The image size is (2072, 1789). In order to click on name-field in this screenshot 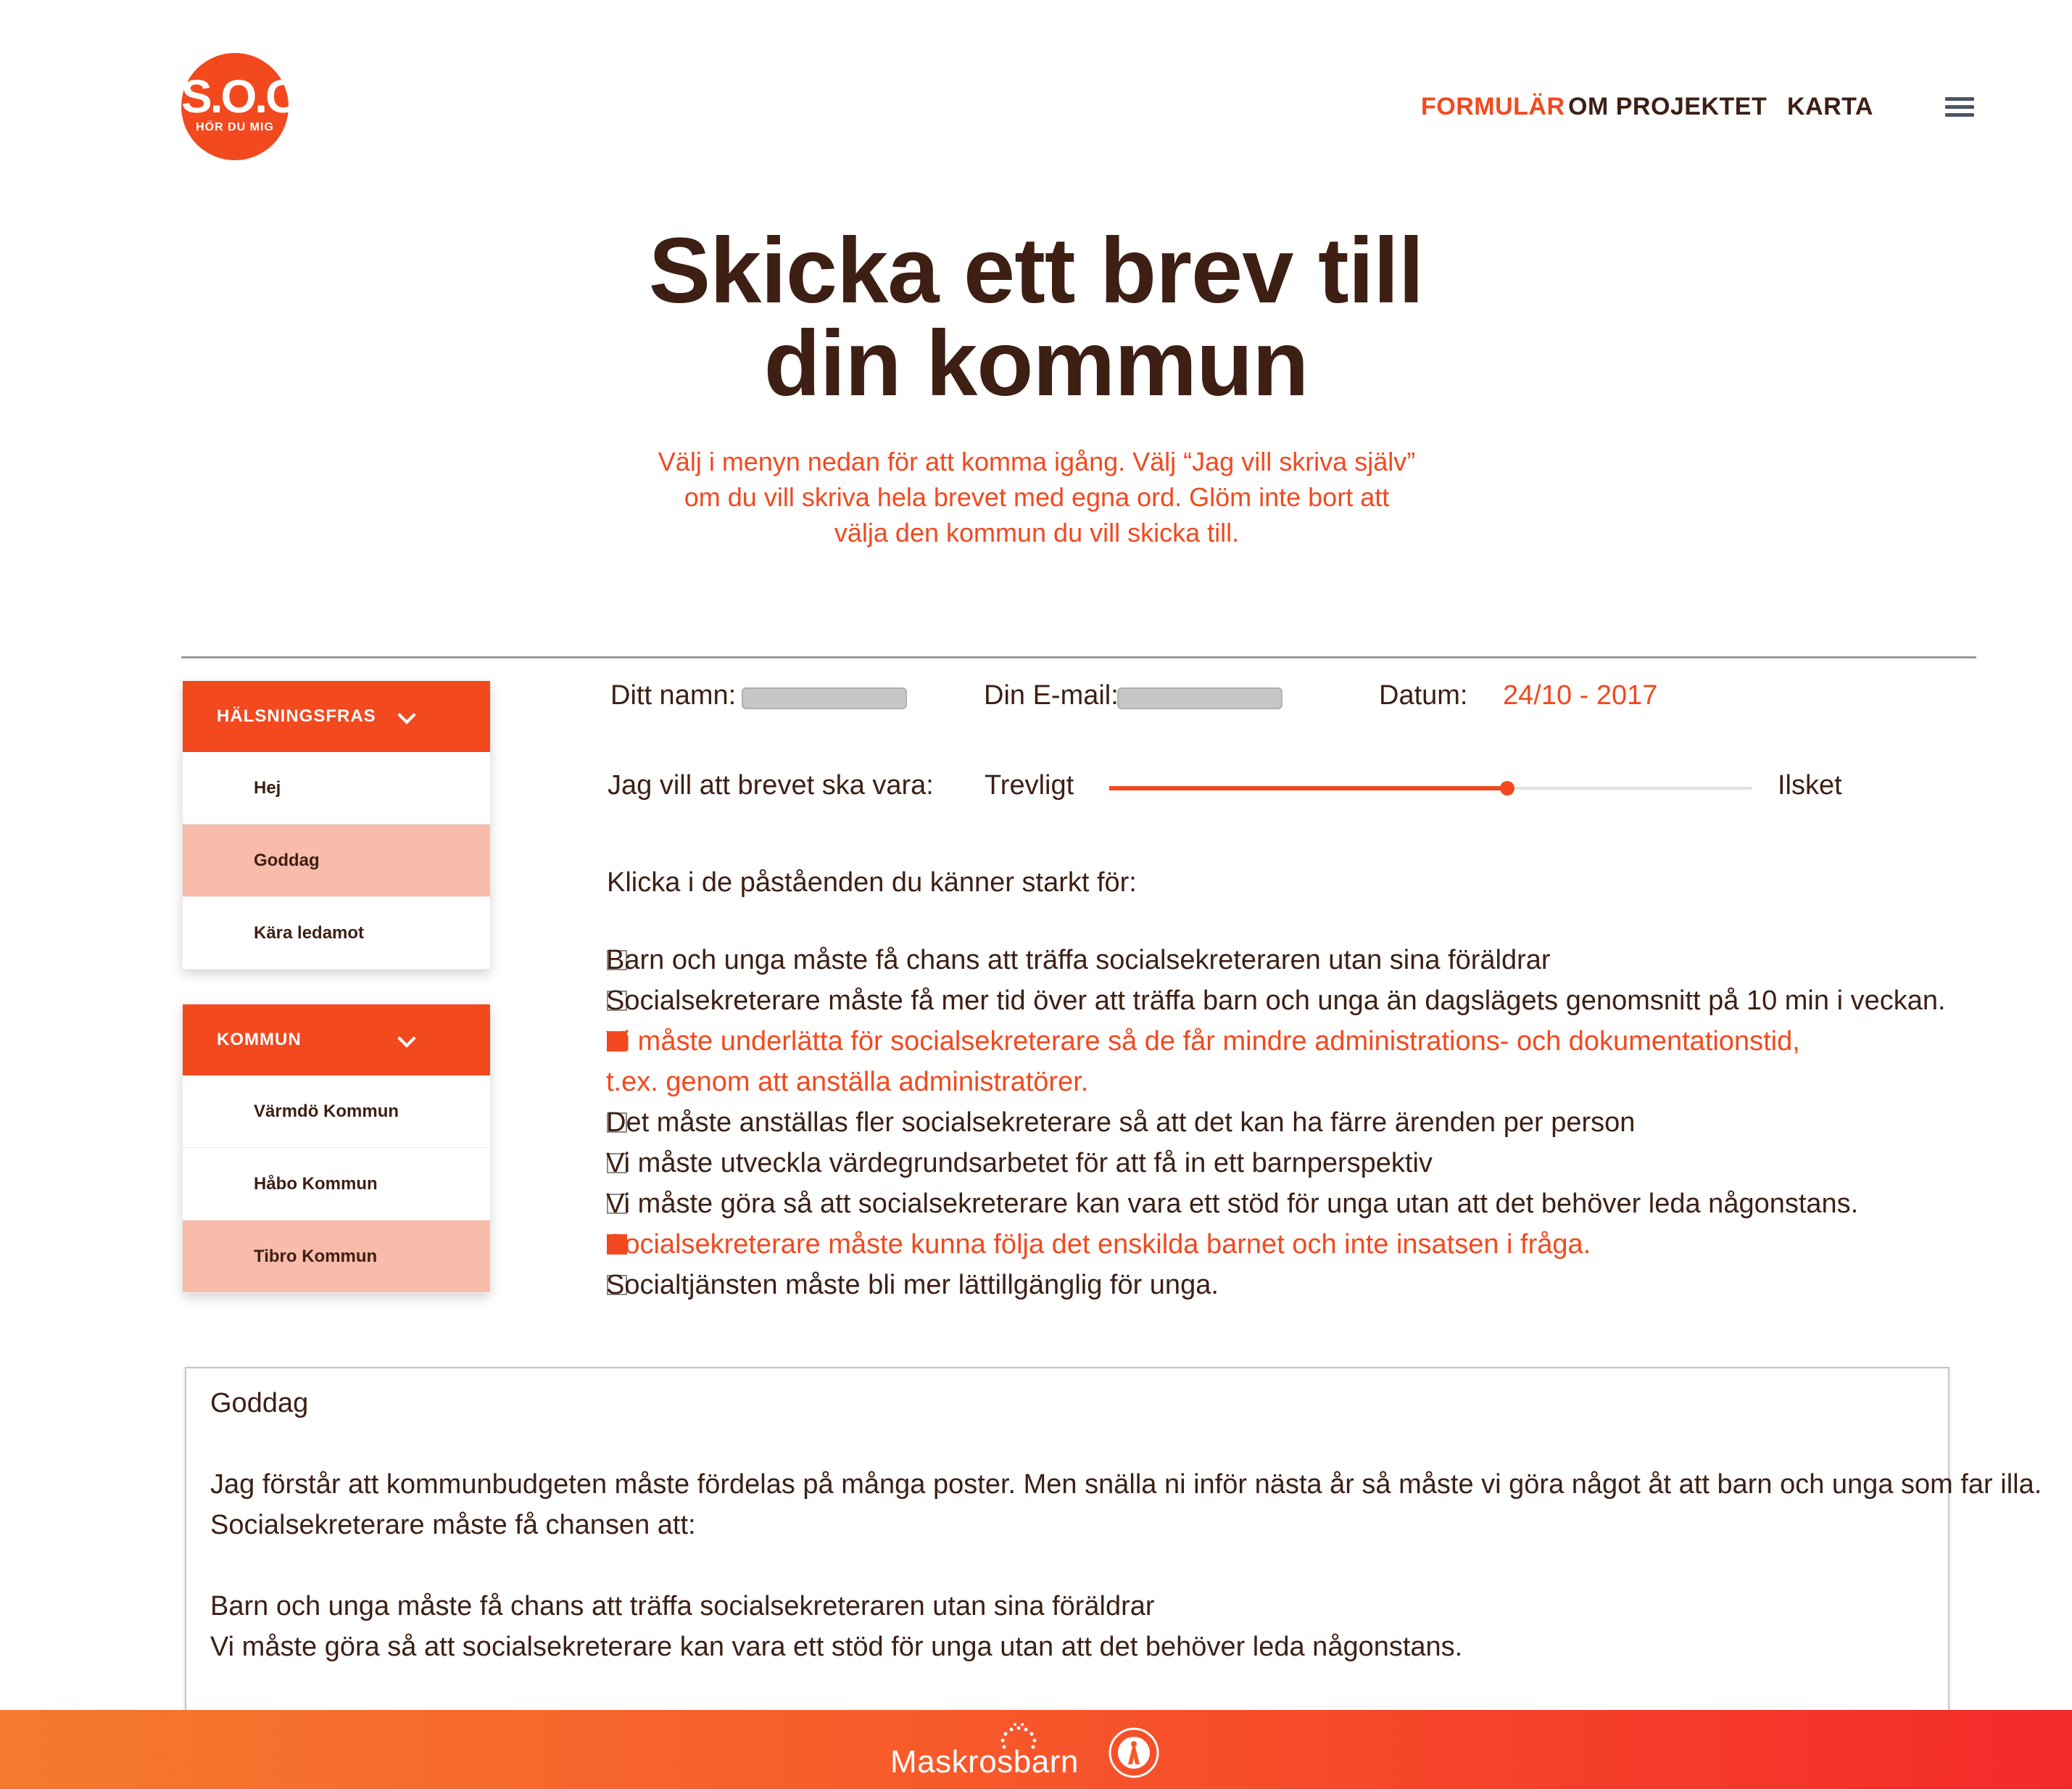, I will do `click(824, 698)`.